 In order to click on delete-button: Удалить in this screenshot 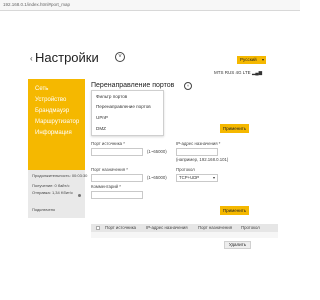, I will do `click(237, 245)`.